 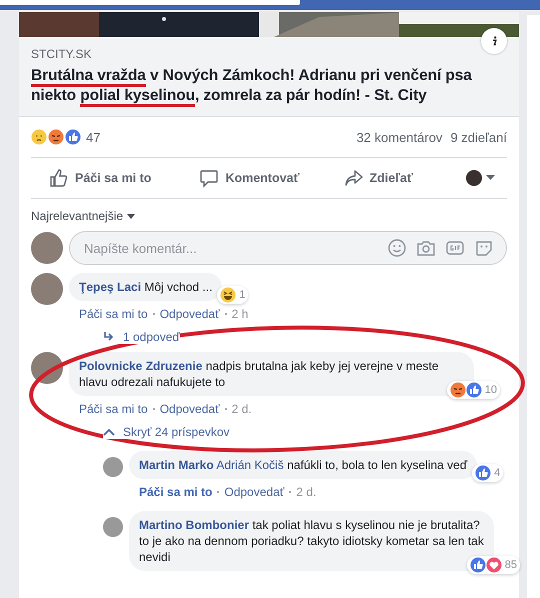 I want to click on reaction-count: 47, so click(x=93, y=137).